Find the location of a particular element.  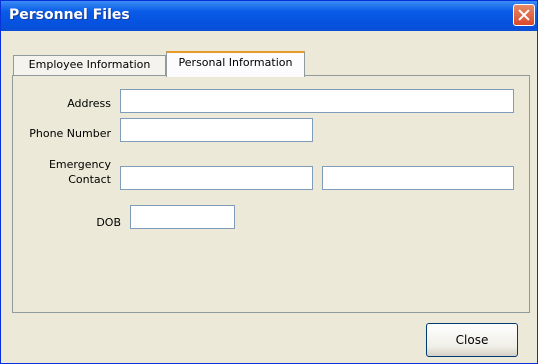

emergency-label-line1: Emergency is located at coordinates (79, 164).